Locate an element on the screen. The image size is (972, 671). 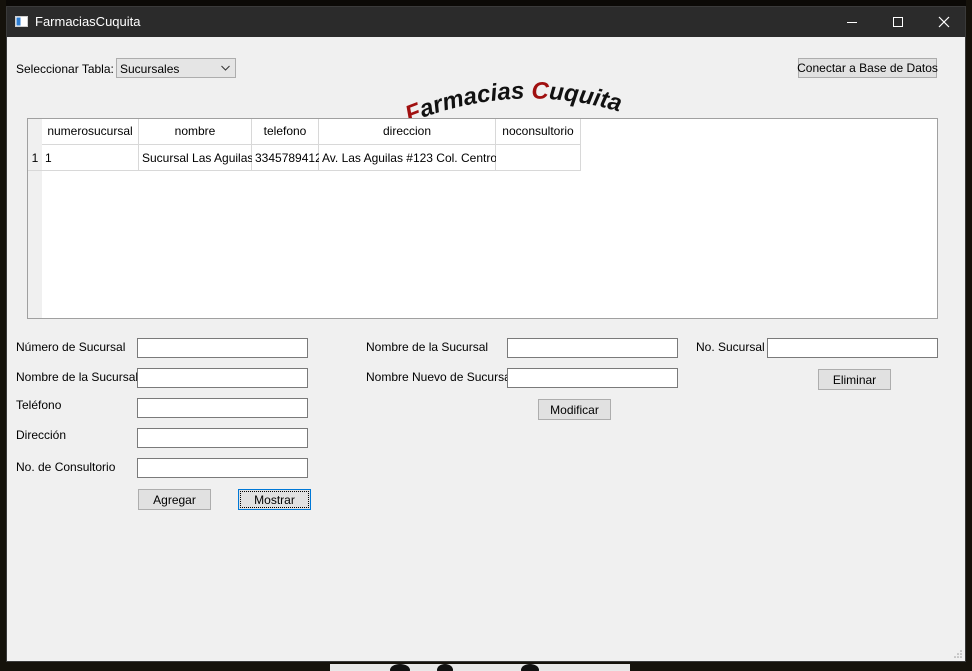
desktop-background-right is located at coordinates (969, 335).